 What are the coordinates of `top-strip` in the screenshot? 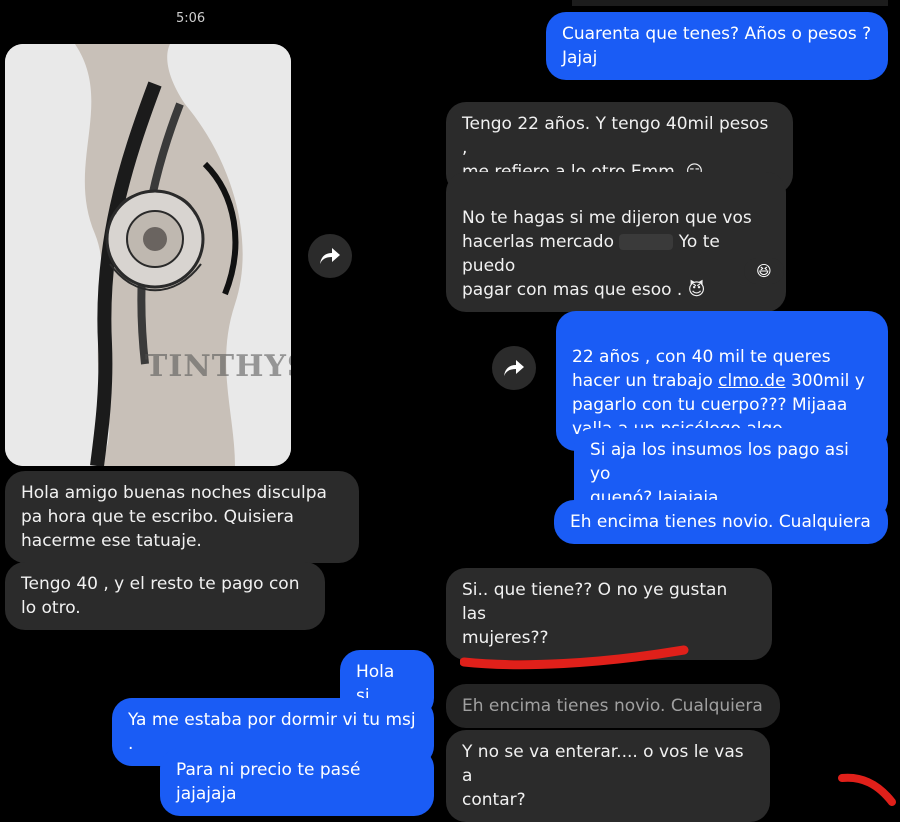 It's located at (730, 3).